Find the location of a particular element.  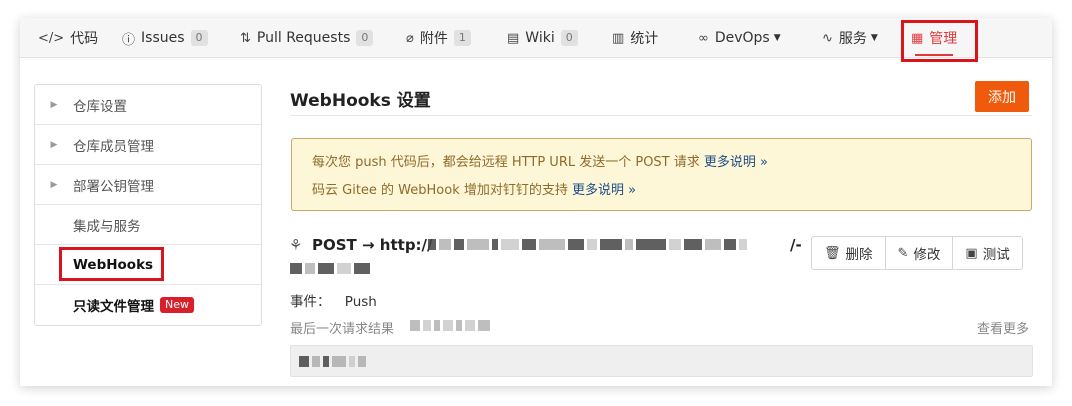

tab-label: 服务 is located at coordinates (852, 39).